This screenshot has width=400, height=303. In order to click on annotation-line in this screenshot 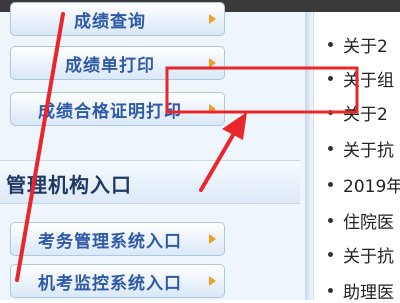, I will do `click(40, 147)`.